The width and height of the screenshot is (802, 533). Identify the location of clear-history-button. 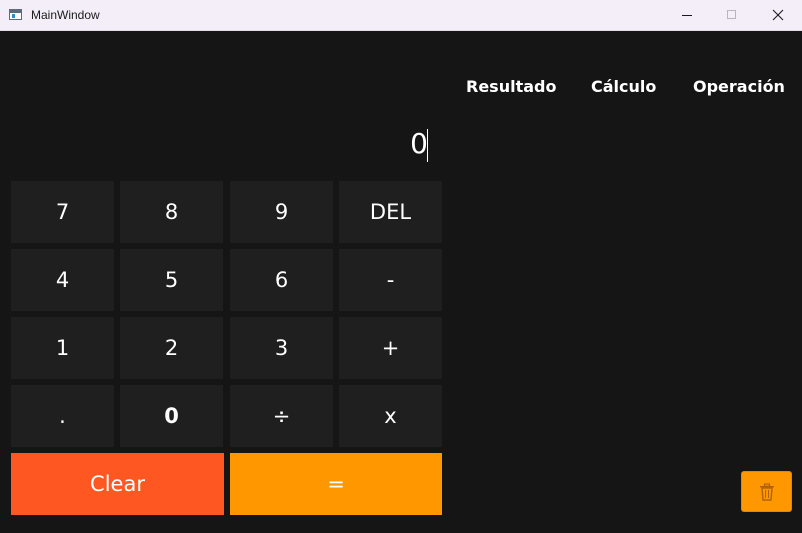
(766, 491).